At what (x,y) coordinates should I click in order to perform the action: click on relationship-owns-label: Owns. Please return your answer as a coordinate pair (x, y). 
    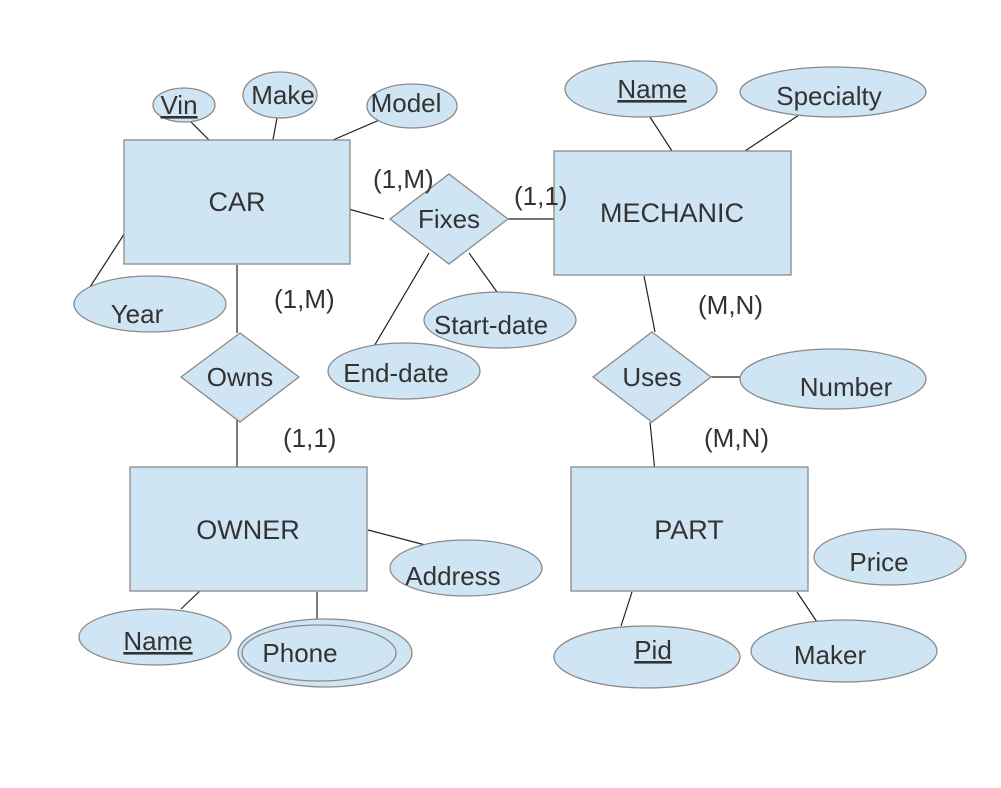
    Looking at the image, I should click on (240, 377).